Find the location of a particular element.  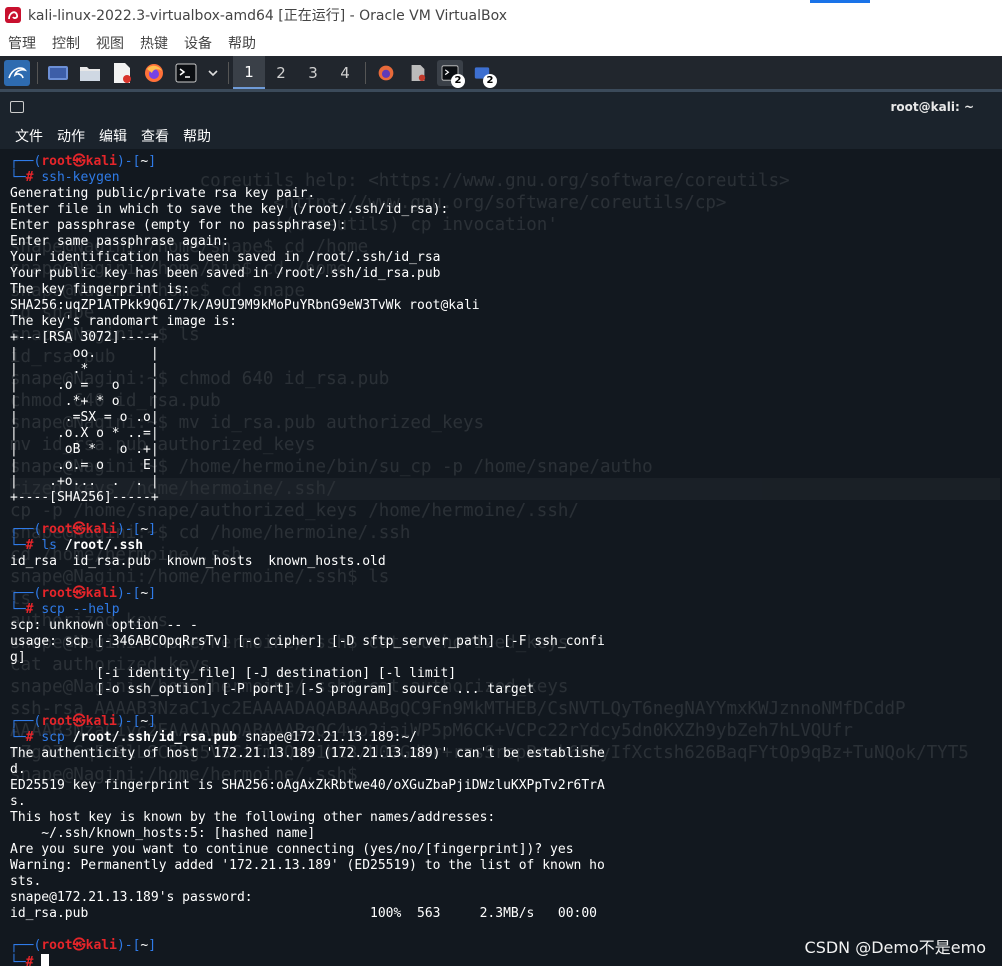

text-editor-button is located at coordinates (122, 73).